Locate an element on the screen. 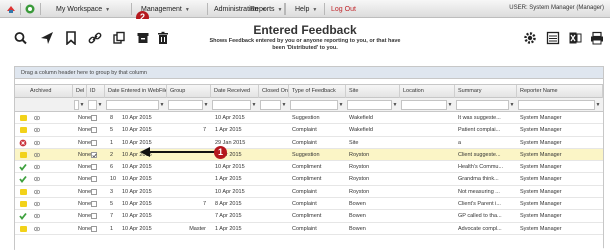  menu-my-workspace: My Workspace ▼ is located at coordinates (83, 9).